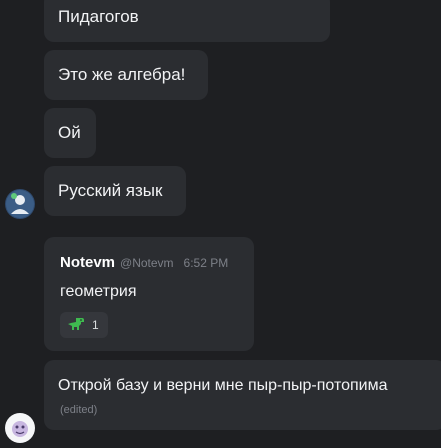 The image size is (441, 448). What do you see at coordinates (147, 263) in the screenshot?
I see `author-handle: @Notevm` at bounding box center [147, 263].